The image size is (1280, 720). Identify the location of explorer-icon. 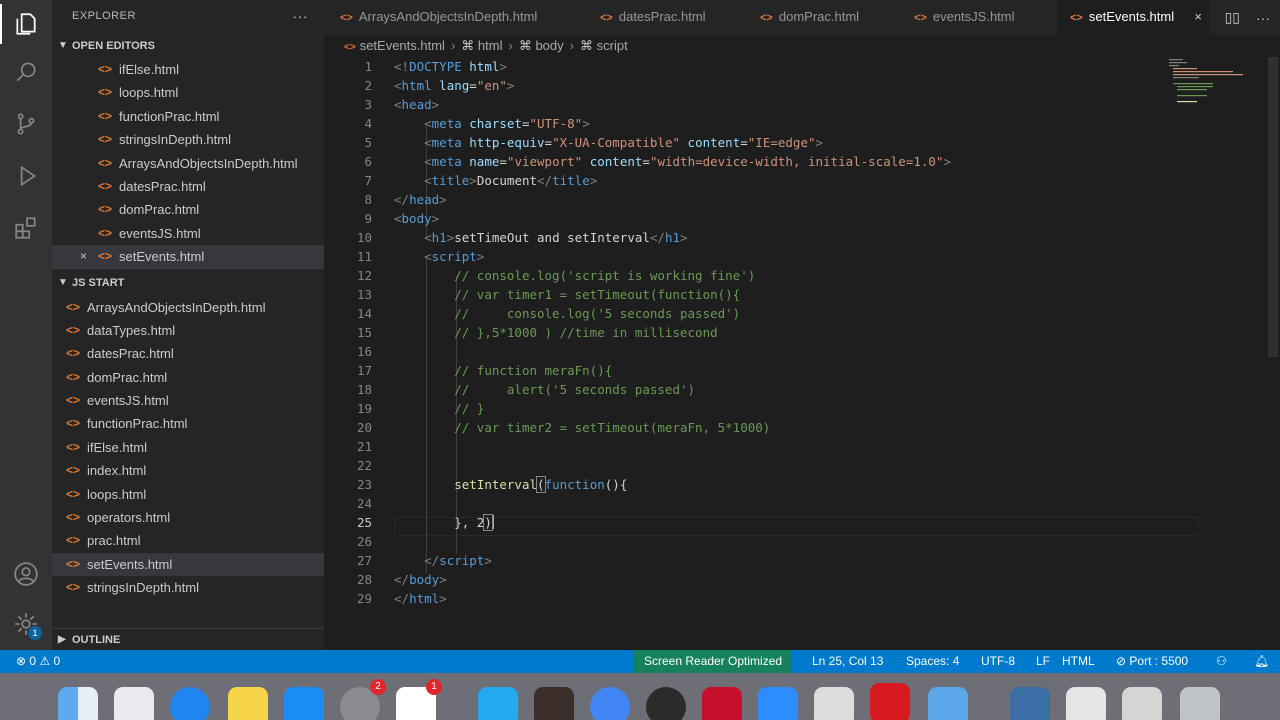
(26, 24).